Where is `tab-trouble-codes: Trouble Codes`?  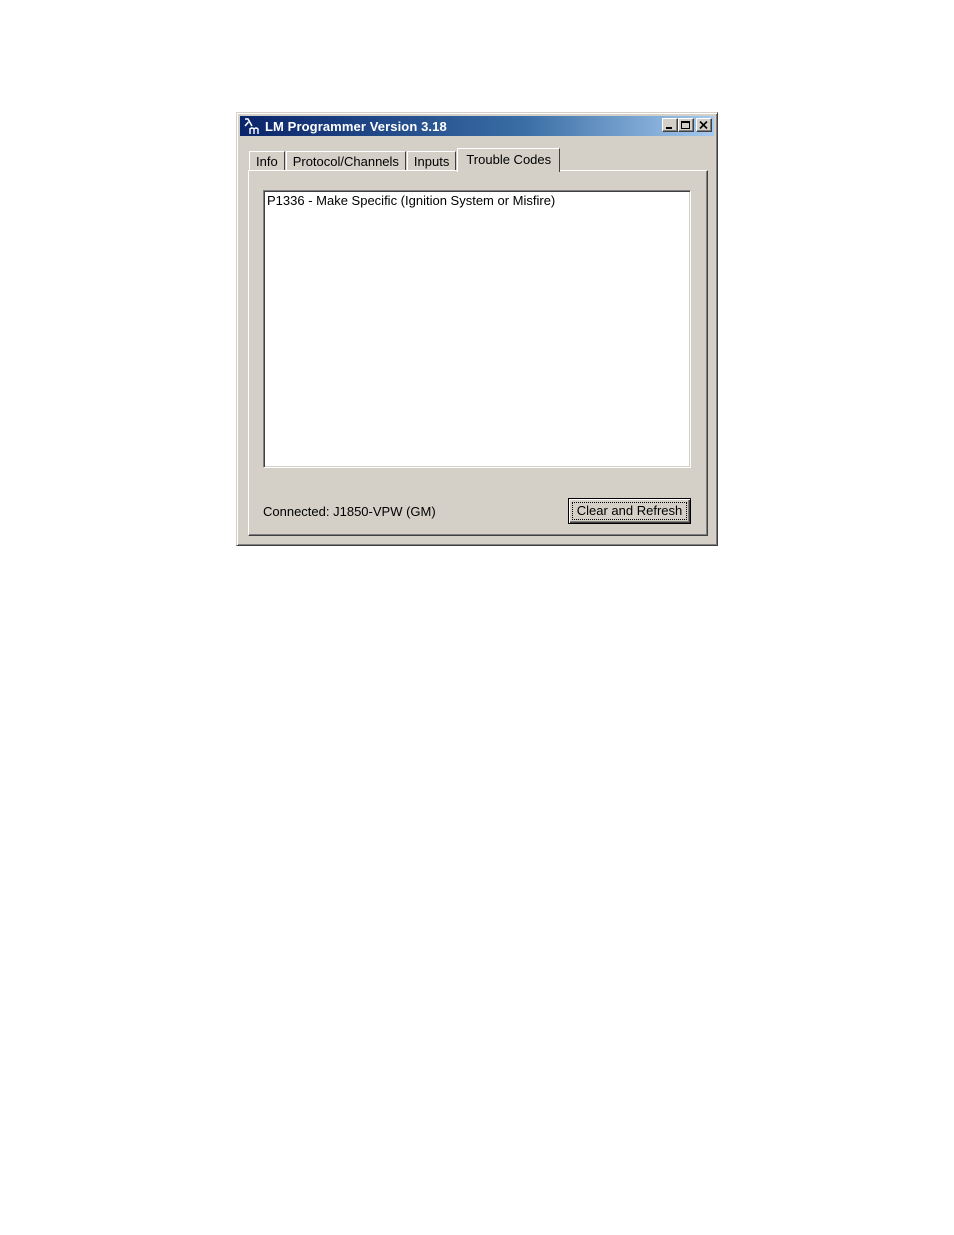
tab-trouble-codes: Trouble Codes is located at coordinates (509, 160).